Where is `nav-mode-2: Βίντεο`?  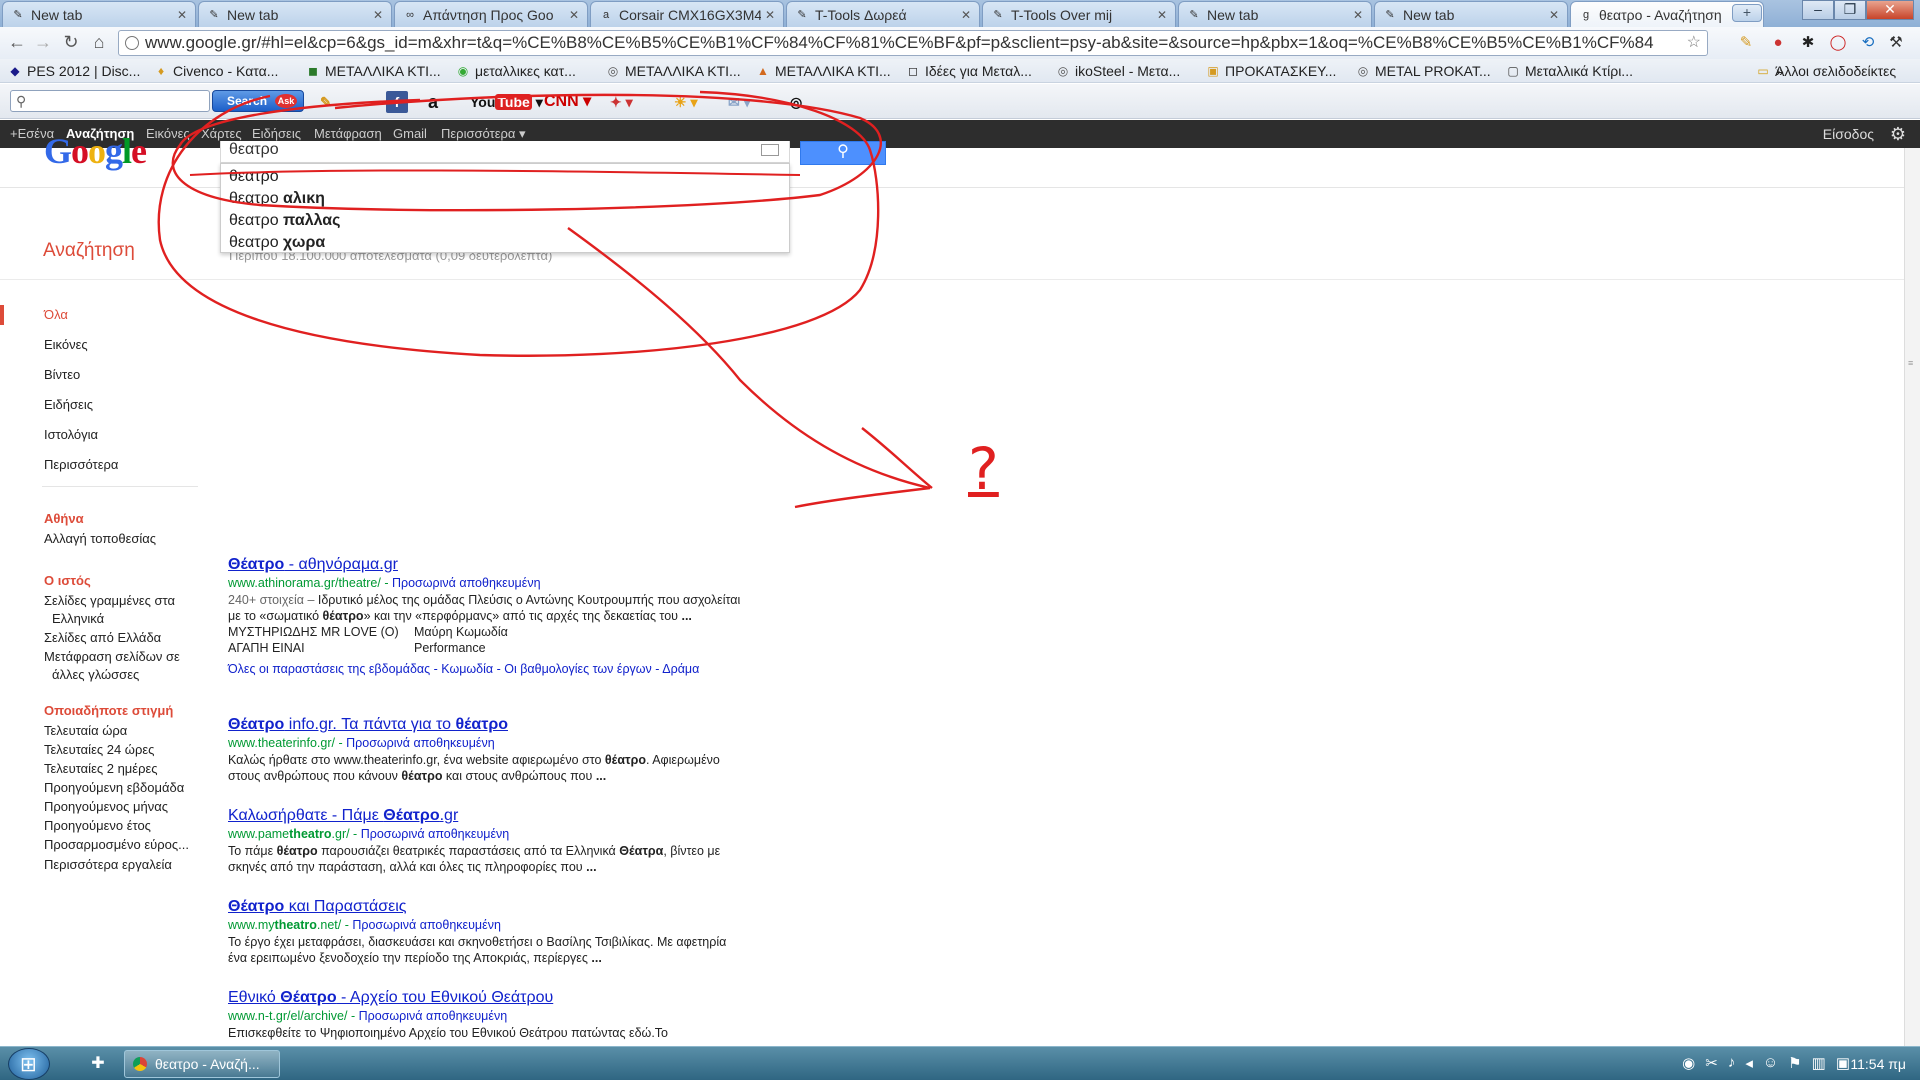 nav-mode-2: Βίντεο is located at coordinates (105, 375).